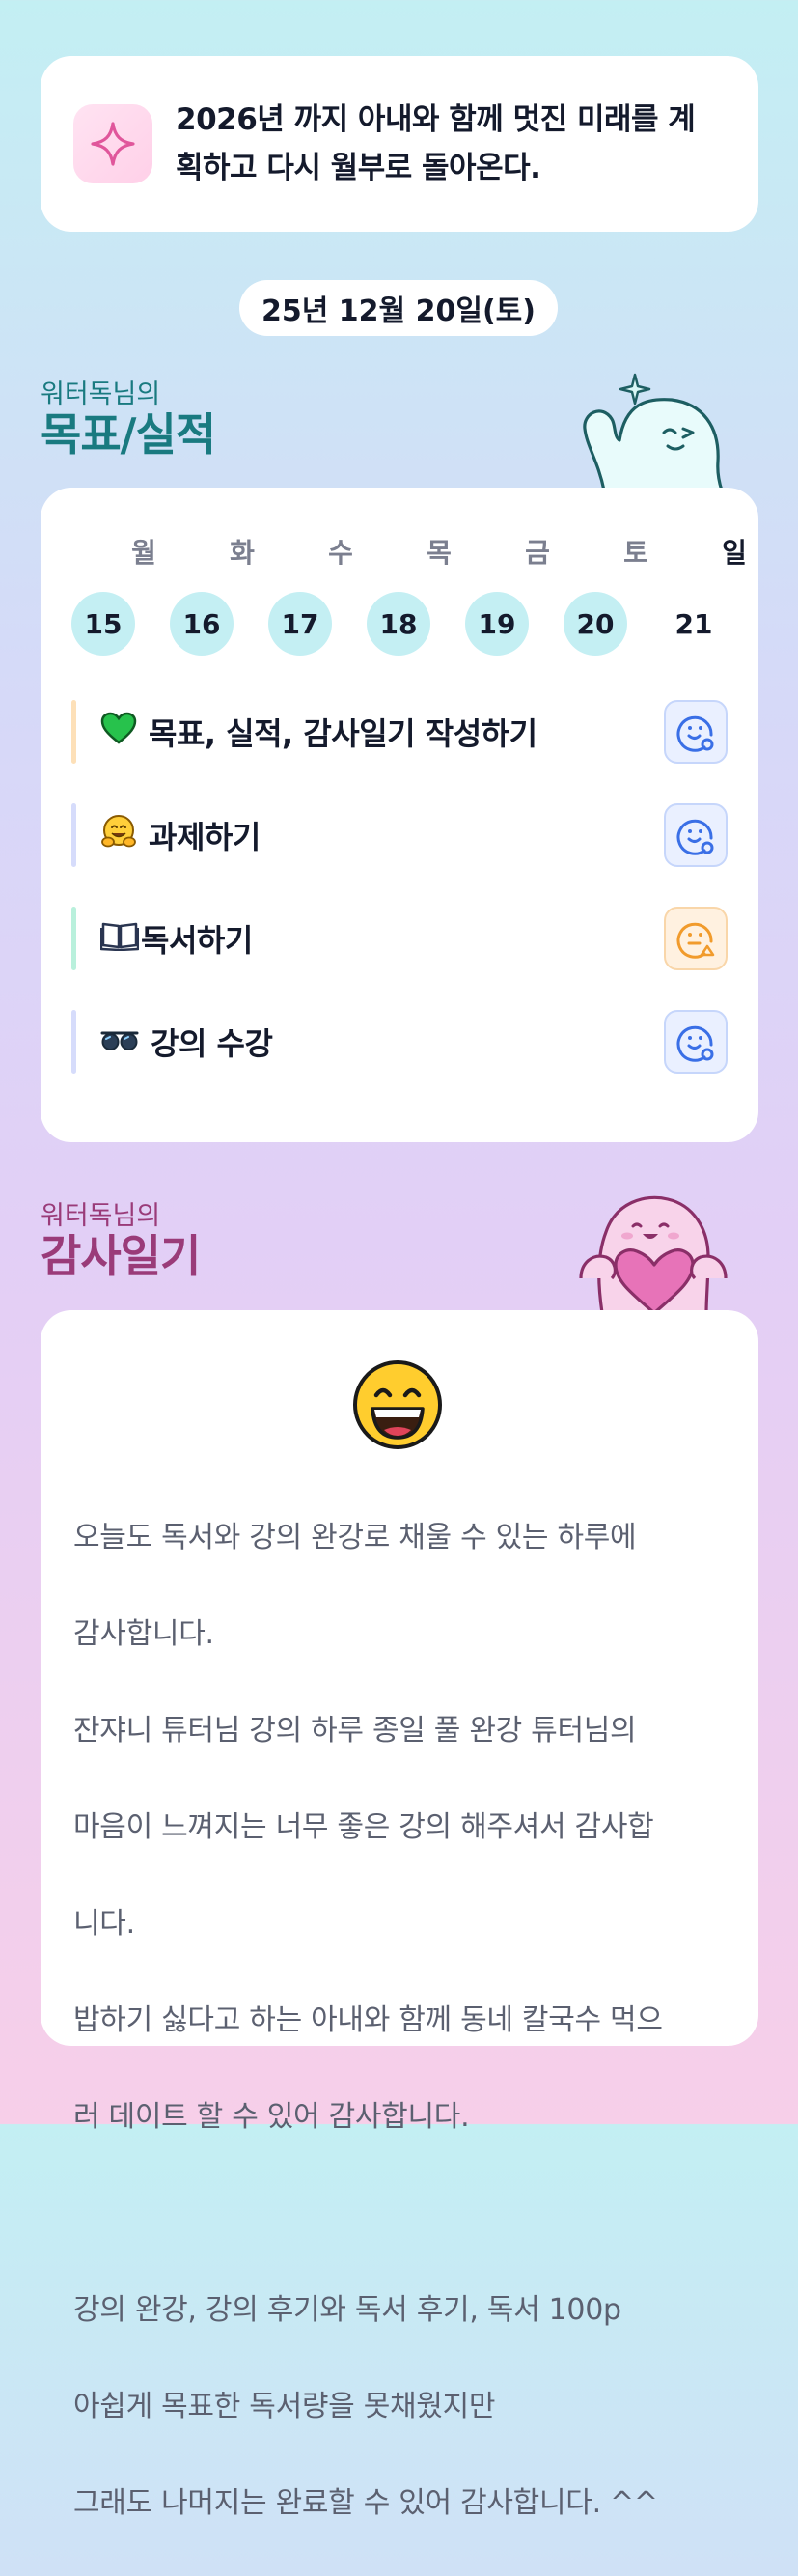 The height and width of the screenshot is (2576, 798). What do you see at coordinates (128, 435) in the screenshot?
I see `goals-section-title: 목표/실적` at bounding box center [128, 435].